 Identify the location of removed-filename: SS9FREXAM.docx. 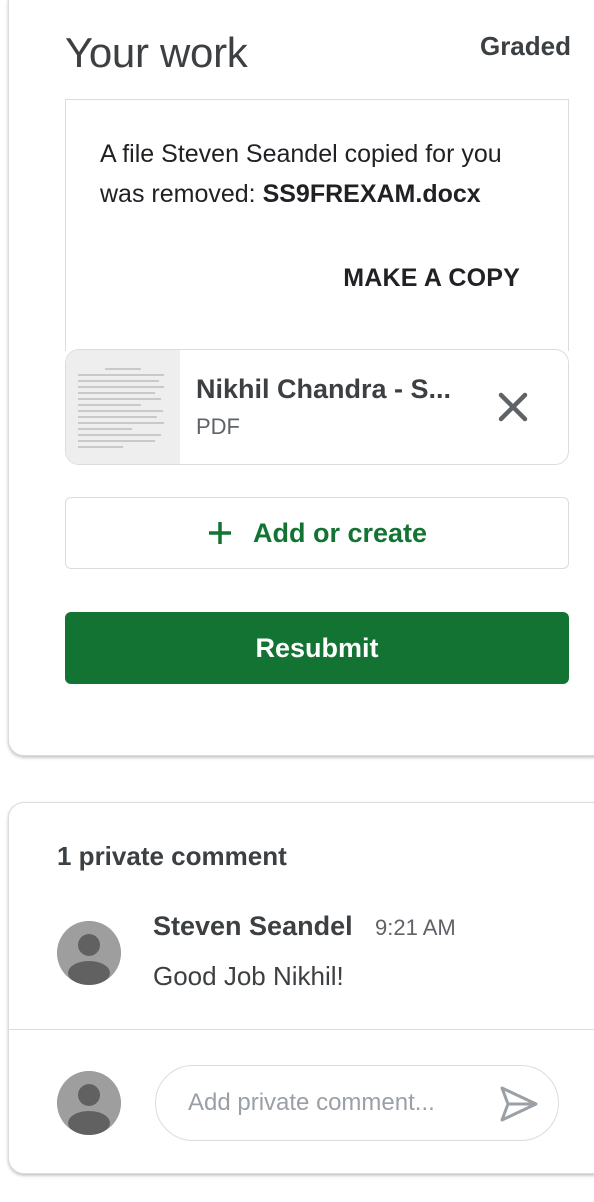
(371, 194).